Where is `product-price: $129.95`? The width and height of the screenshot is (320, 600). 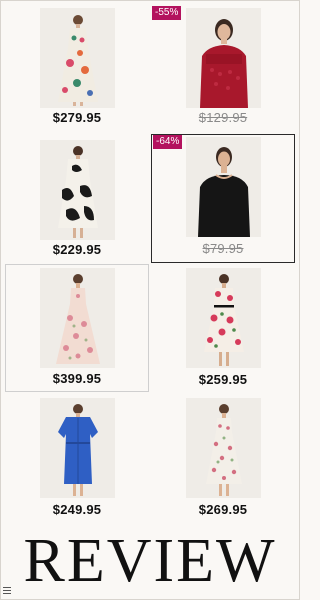 product-price: $129.95 is located at coordinates (223, 117).